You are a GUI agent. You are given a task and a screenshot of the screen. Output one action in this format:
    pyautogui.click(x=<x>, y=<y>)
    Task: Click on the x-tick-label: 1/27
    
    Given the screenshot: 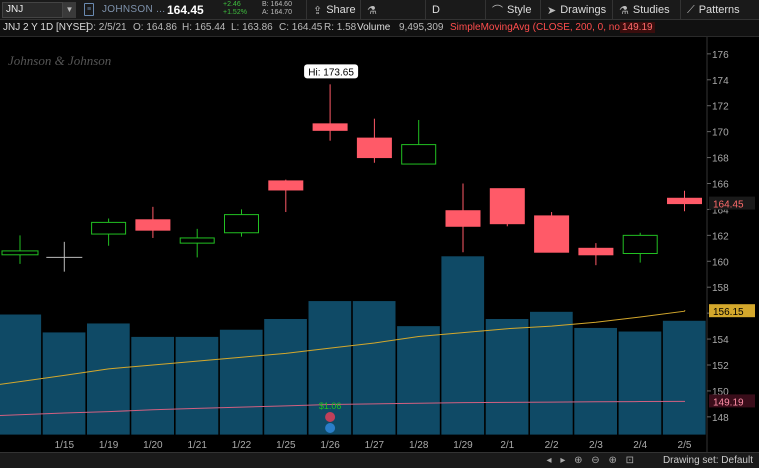 What is the action you would take?
    pyautogui.click(x=375, y=445)
    